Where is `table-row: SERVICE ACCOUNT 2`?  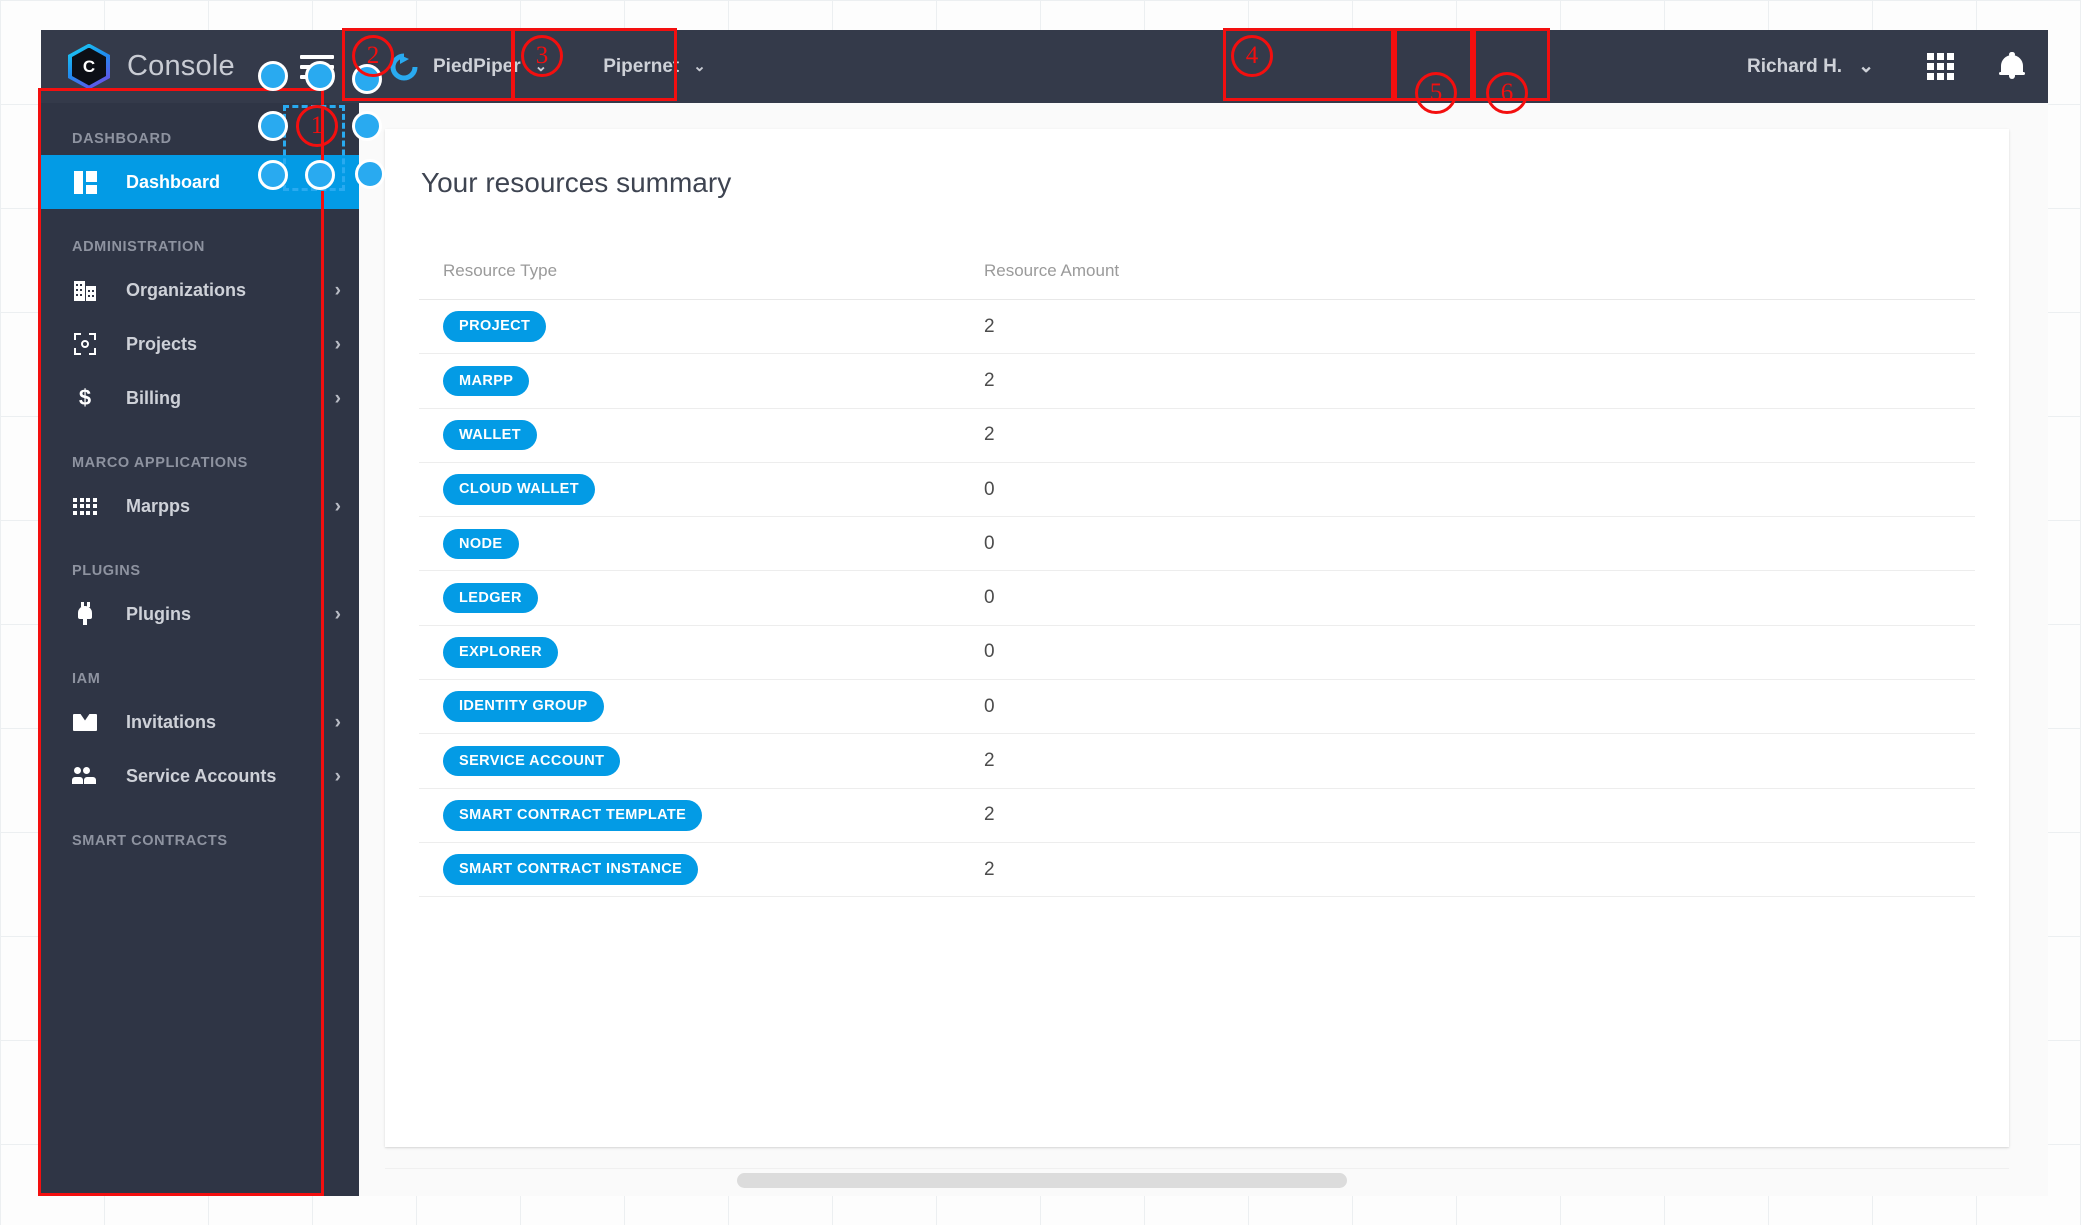 table-row: SERVICE ACCOUNT 2 is located at coordinates (1197, 761).